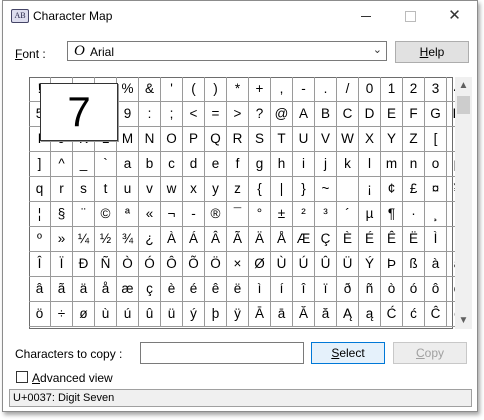 Image resolution: width=484 pixels, height=420 pixels. I want to click on character-cell: Þ, so click(392, 264).